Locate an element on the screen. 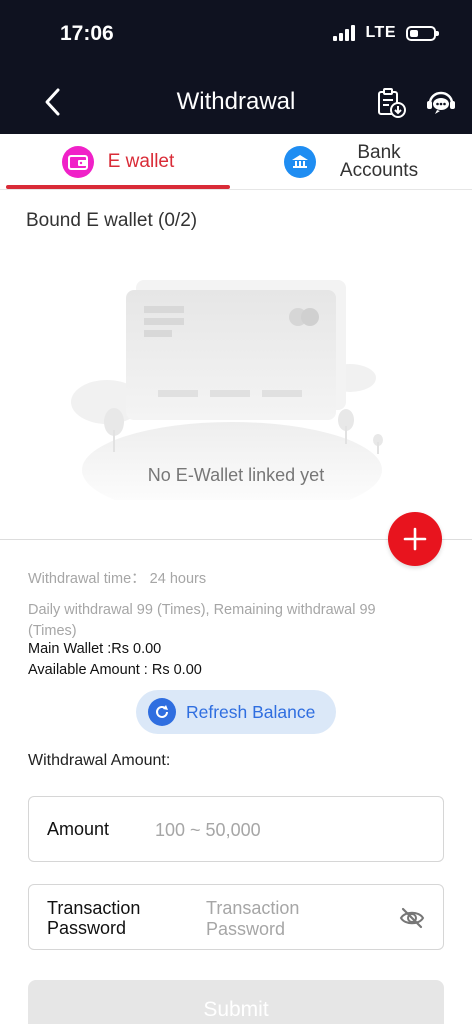  status-indicators: LTE is located at coordinates (386, 33).